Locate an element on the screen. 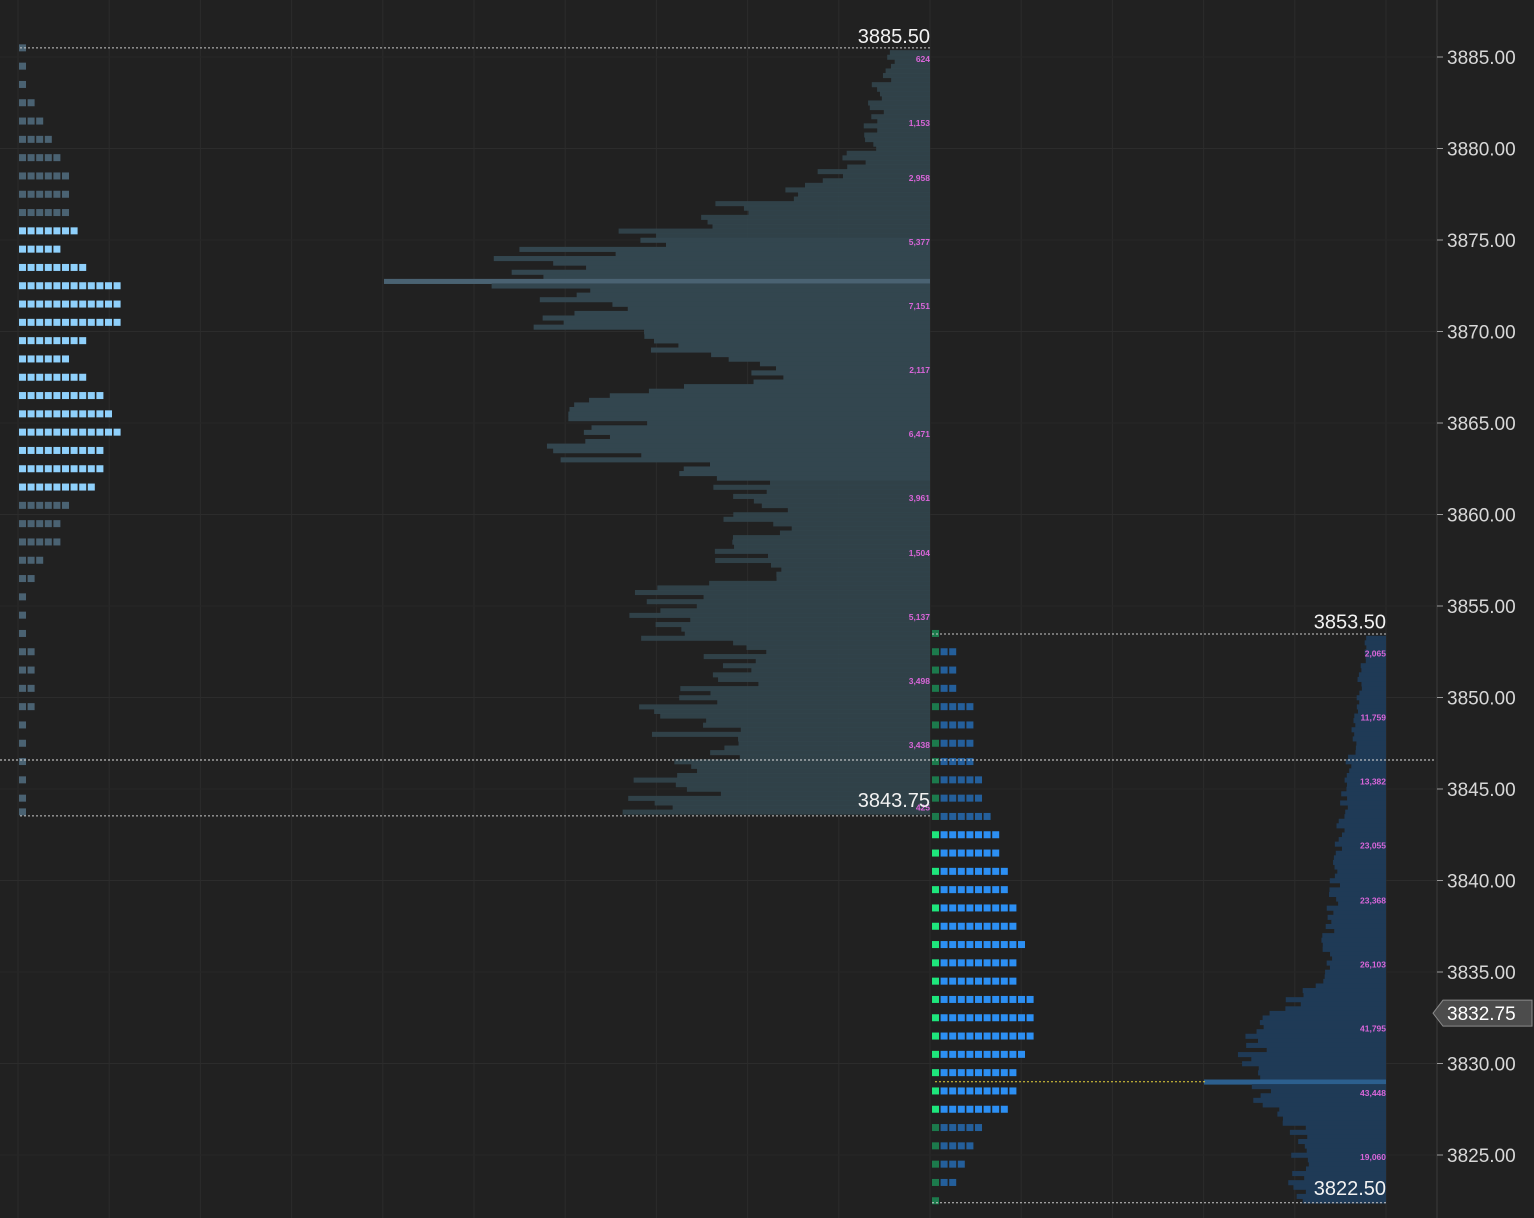 The height and width of the screenshot is (1218, 1534). volume-label: 19,060 is located at coordinates (1373, 1157).